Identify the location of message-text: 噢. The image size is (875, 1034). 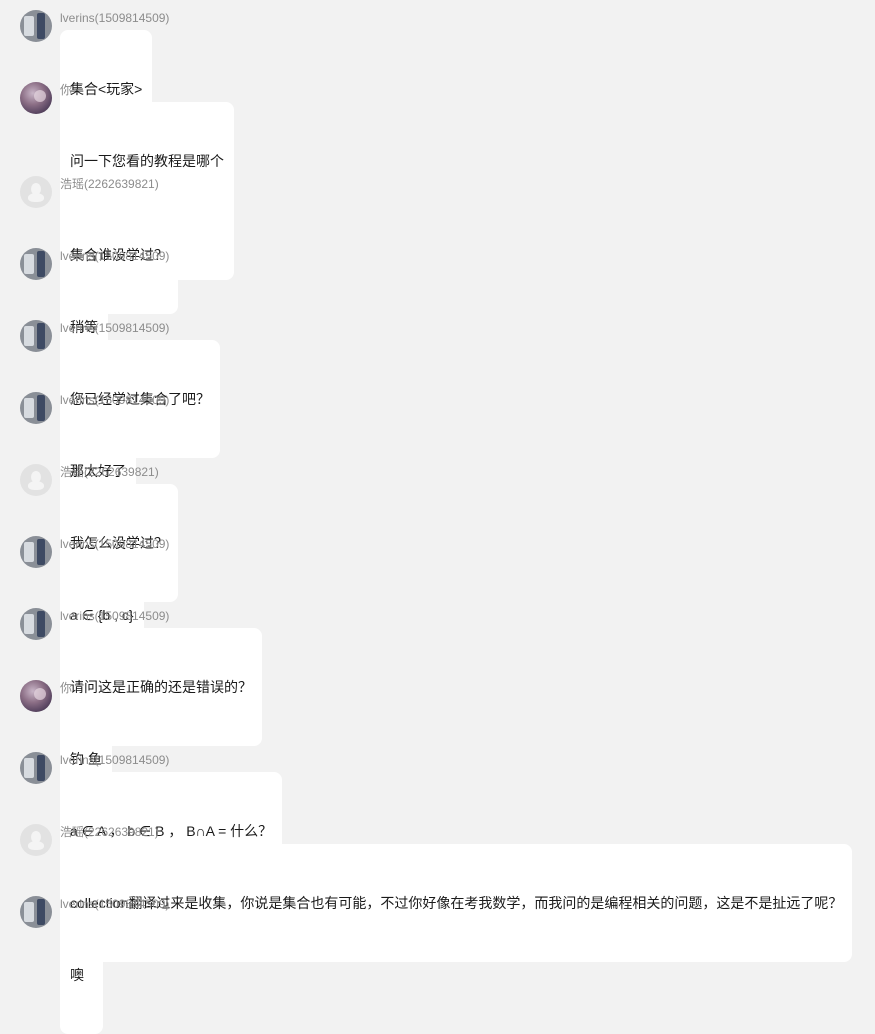
(77, 975).